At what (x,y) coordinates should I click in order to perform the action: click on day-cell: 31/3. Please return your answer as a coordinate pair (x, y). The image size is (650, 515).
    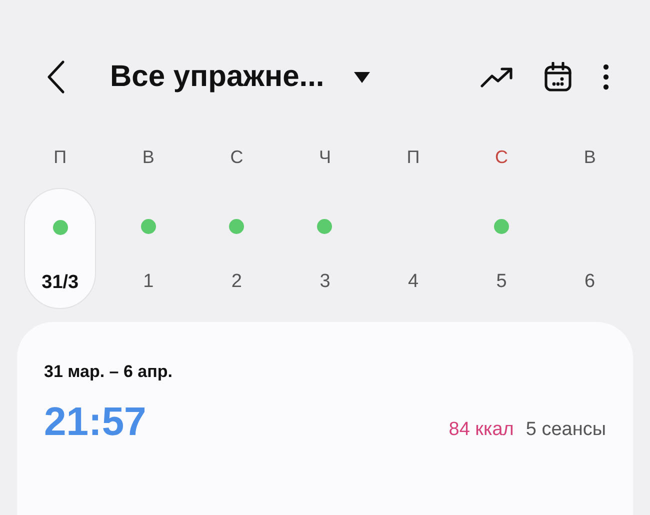
    Looking at the image, I should click on (60, 248).